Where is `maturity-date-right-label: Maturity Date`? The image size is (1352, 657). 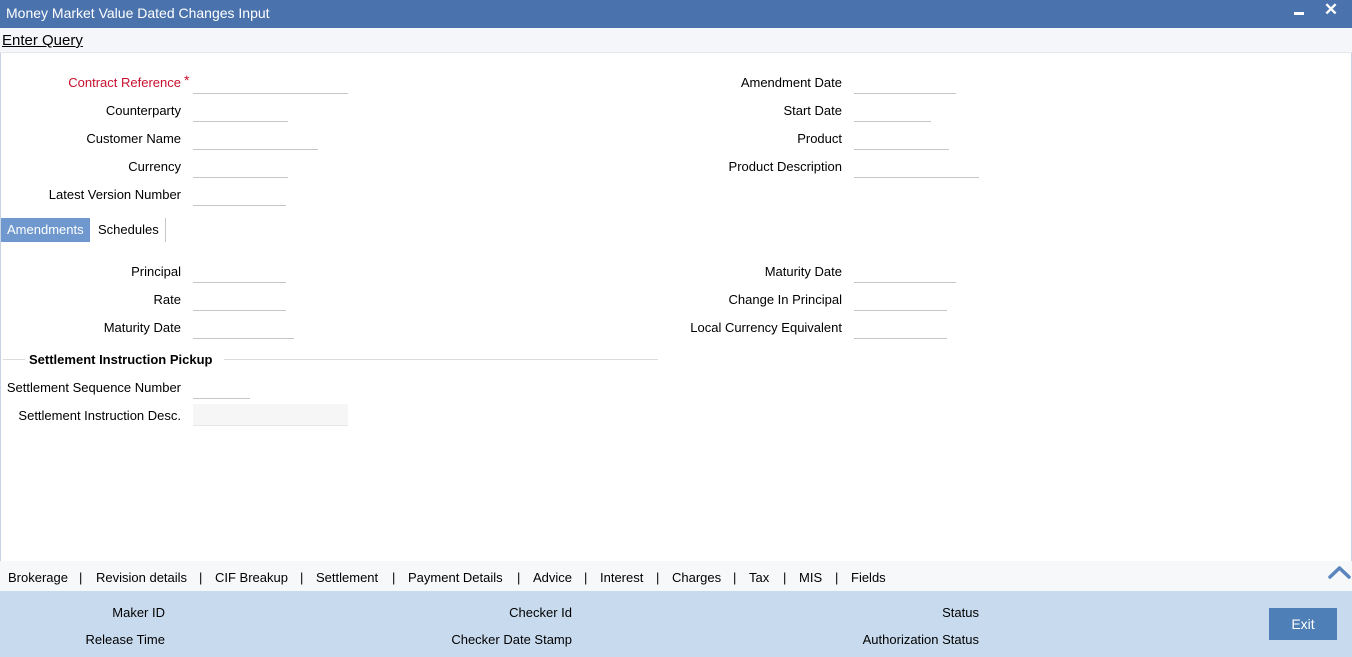
maturity-date-right-label: Maturity Date is located at coordinates (803, 271).